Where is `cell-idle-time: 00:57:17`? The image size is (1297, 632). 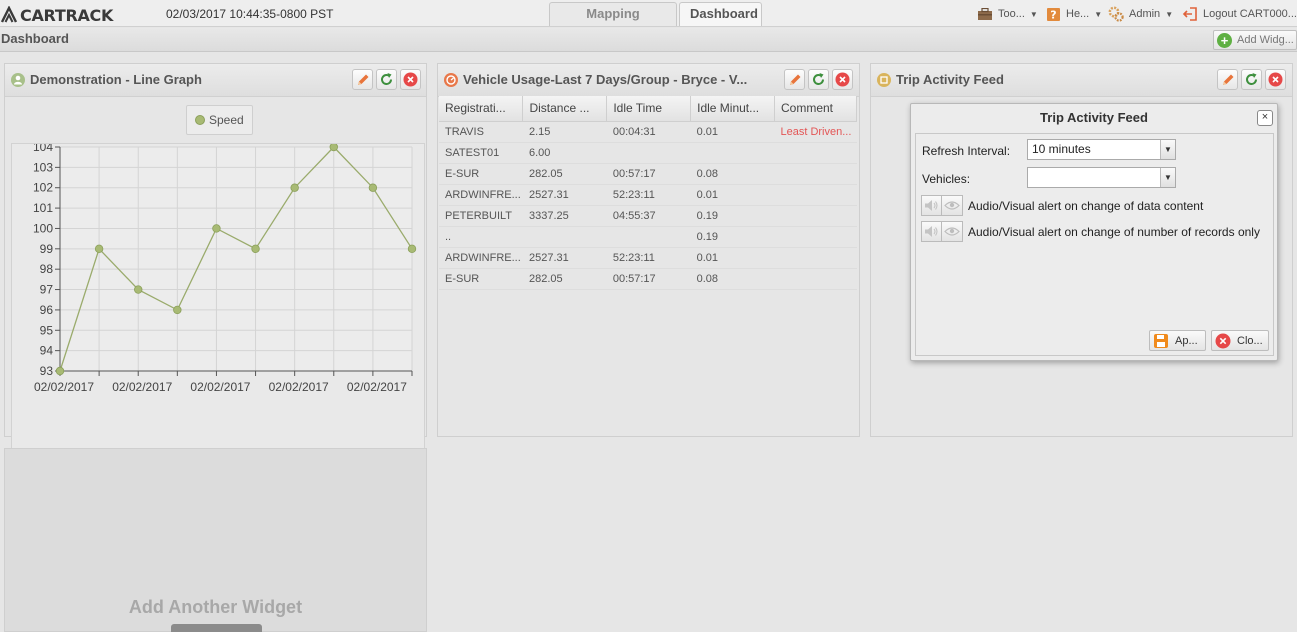 cell-idle-time: 00:57:17 is located at coordinates (648, 174).